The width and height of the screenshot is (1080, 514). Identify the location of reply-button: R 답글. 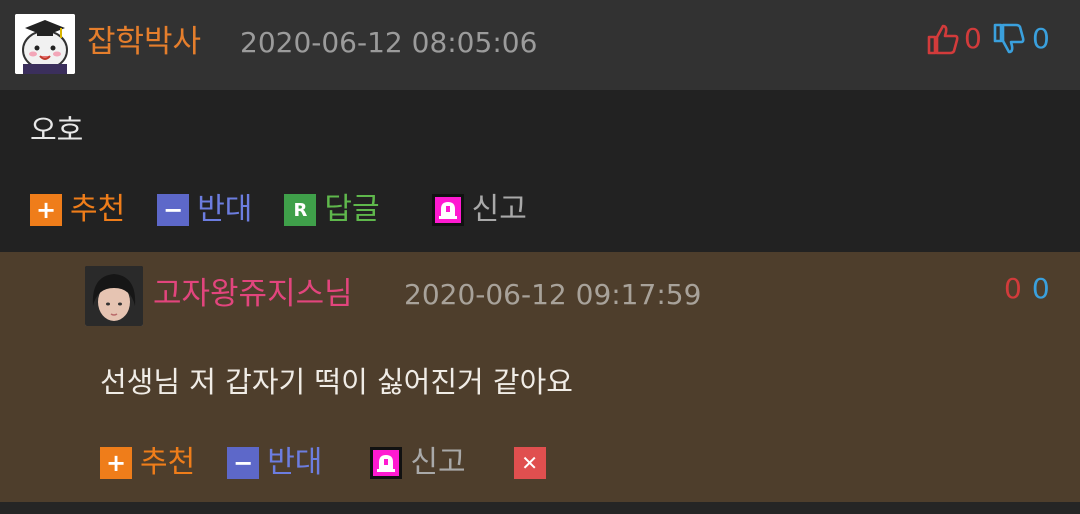
(332, 210).